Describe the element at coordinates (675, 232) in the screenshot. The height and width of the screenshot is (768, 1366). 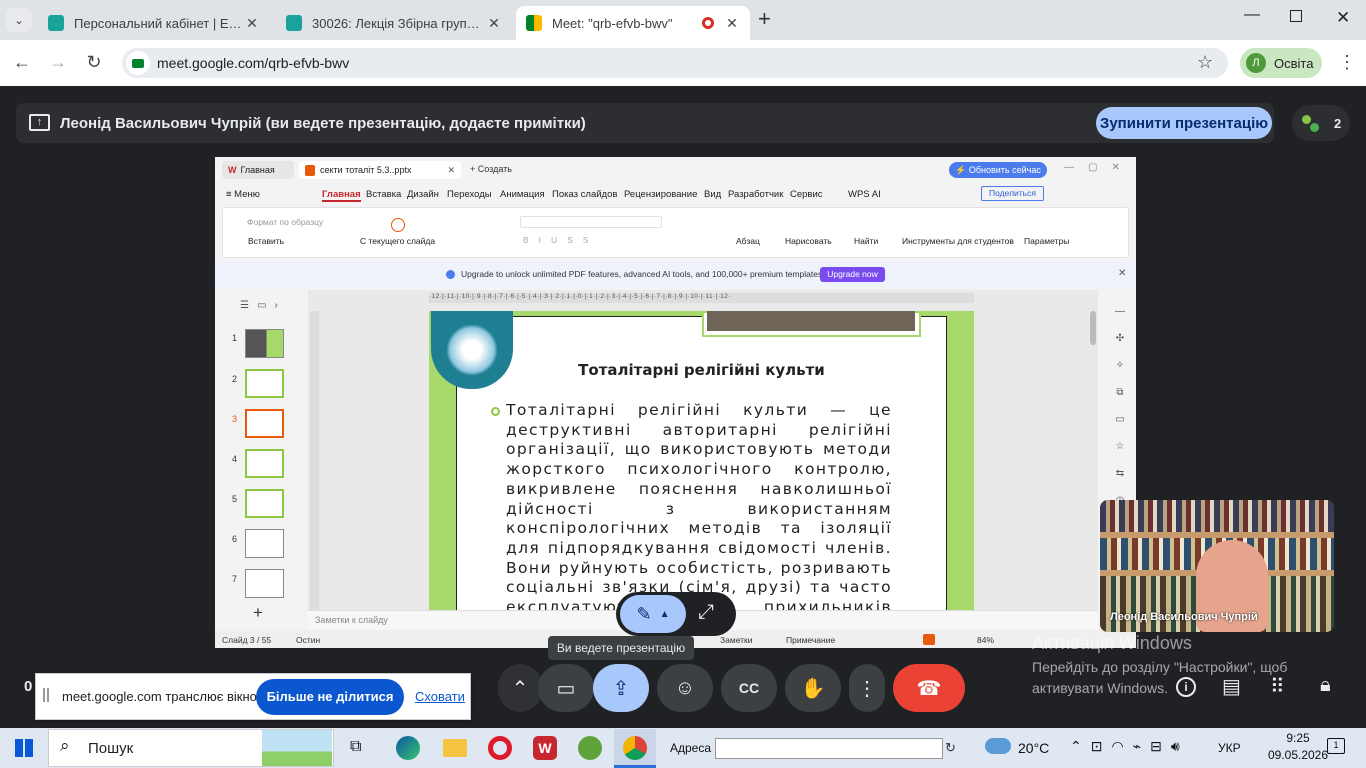
I see `ribbon` at that location.